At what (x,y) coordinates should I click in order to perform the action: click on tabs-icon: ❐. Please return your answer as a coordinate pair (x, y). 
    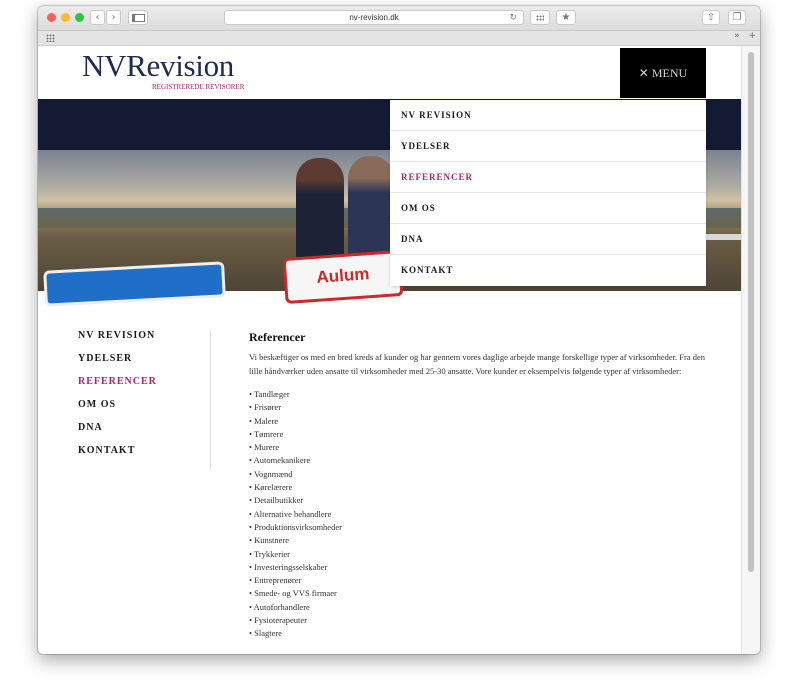
    Looking at the image, I should click on (737, 17).